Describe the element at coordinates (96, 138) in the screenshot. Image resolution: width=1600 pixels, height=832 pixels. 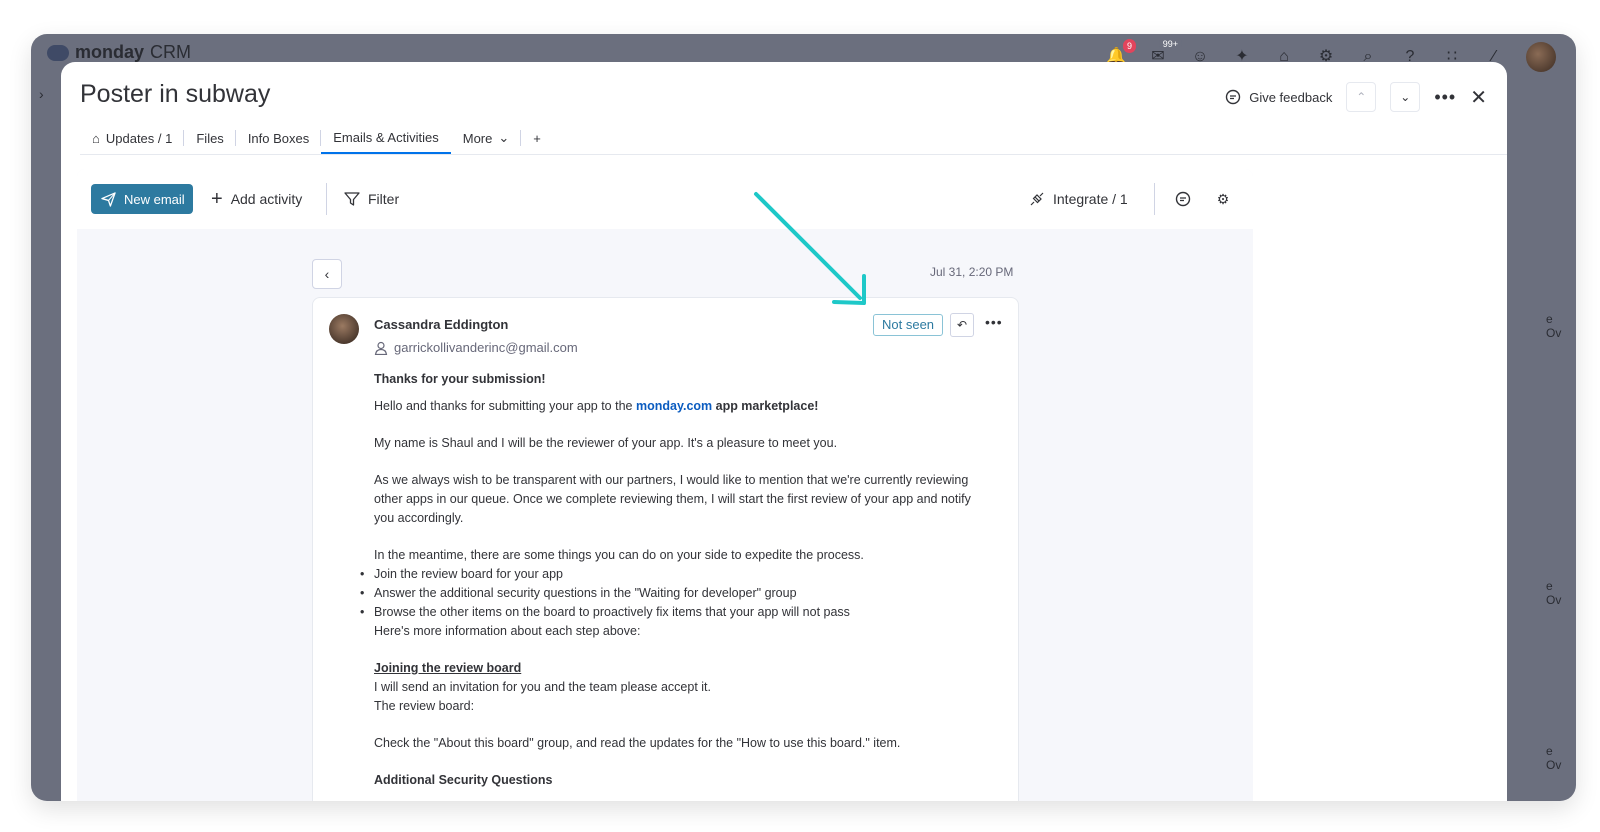
I see `home-icon: ⌂` at that location.